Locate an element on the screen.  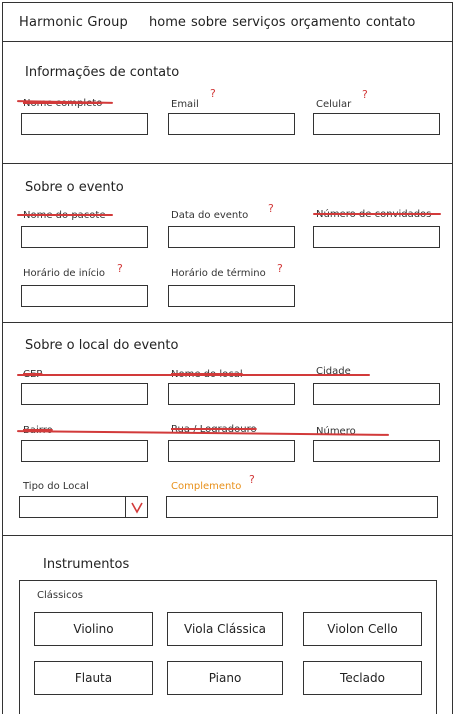
brand-logo-text: Harmonic Group is located at coordinates (73, 22).